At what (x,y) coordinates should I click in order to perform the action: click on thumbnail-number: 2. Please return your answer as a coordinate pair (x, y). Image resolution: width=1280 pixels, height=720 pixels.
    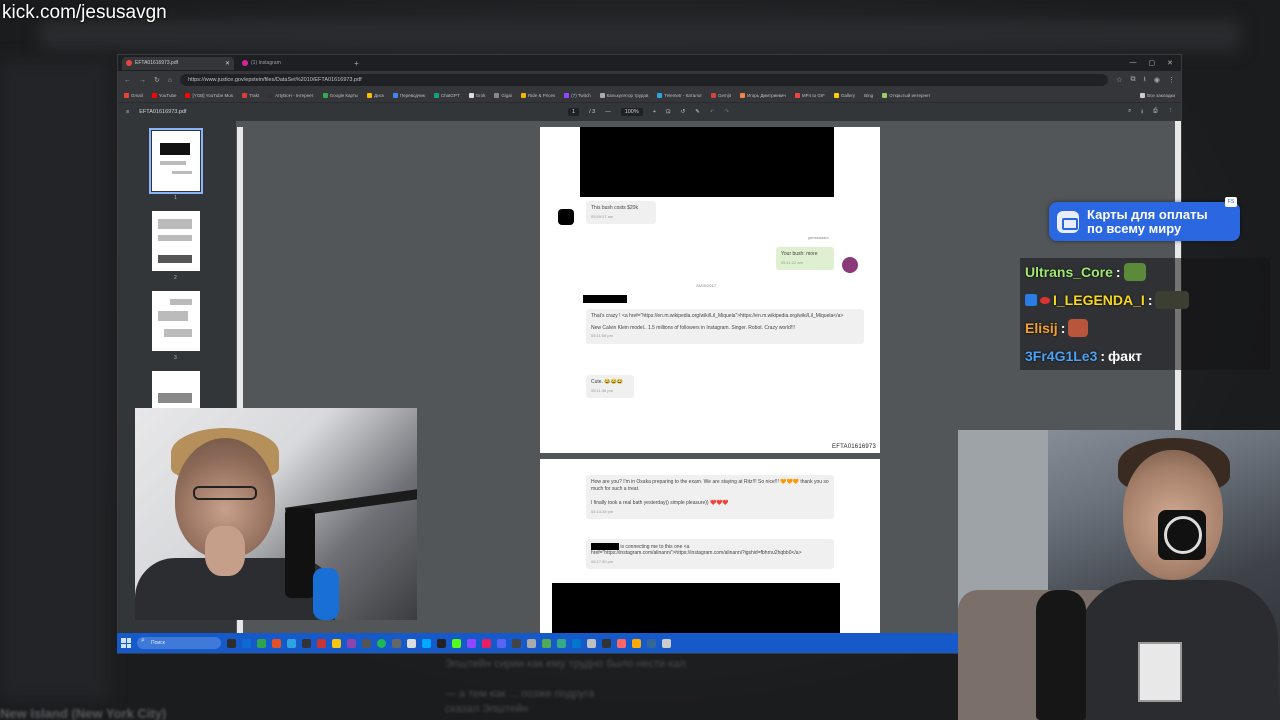
    Looking at the image, I should click on (175, 278).